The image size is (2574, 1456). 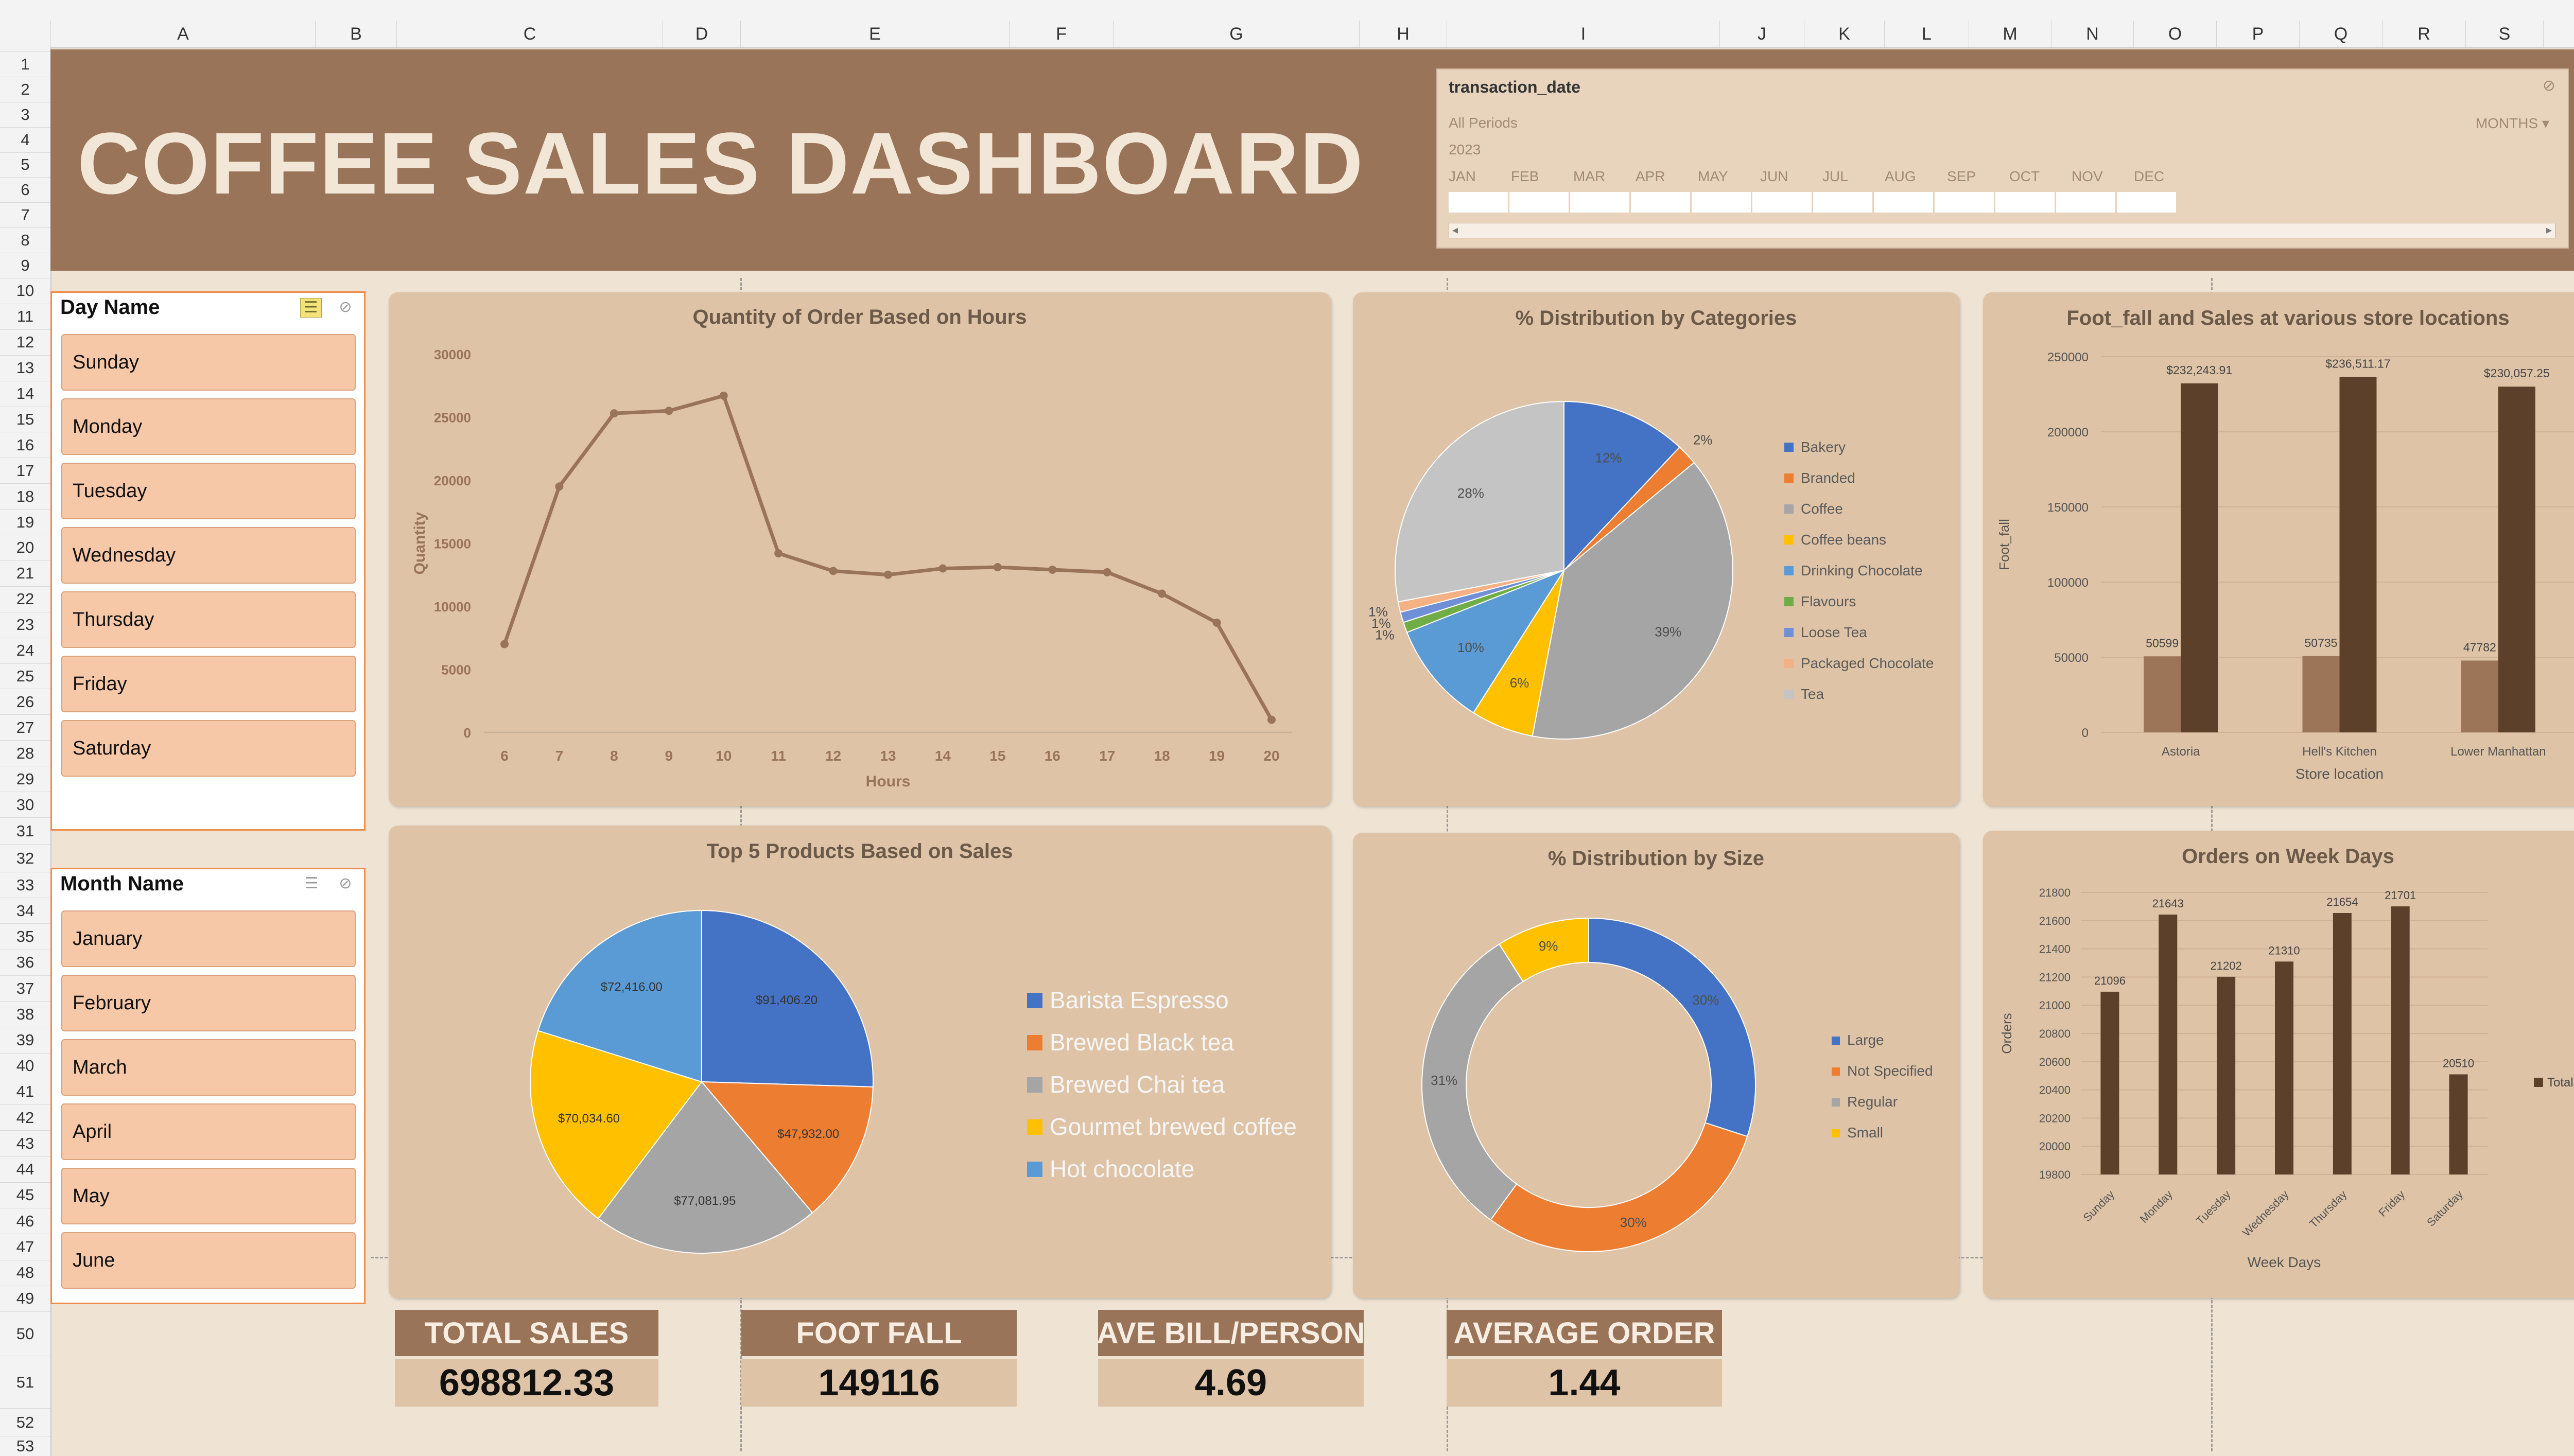 What do you see at coordinates (1061, 34) in the screenshot?
I see `column-header-cell: F` at bounding box center [1061, 34].